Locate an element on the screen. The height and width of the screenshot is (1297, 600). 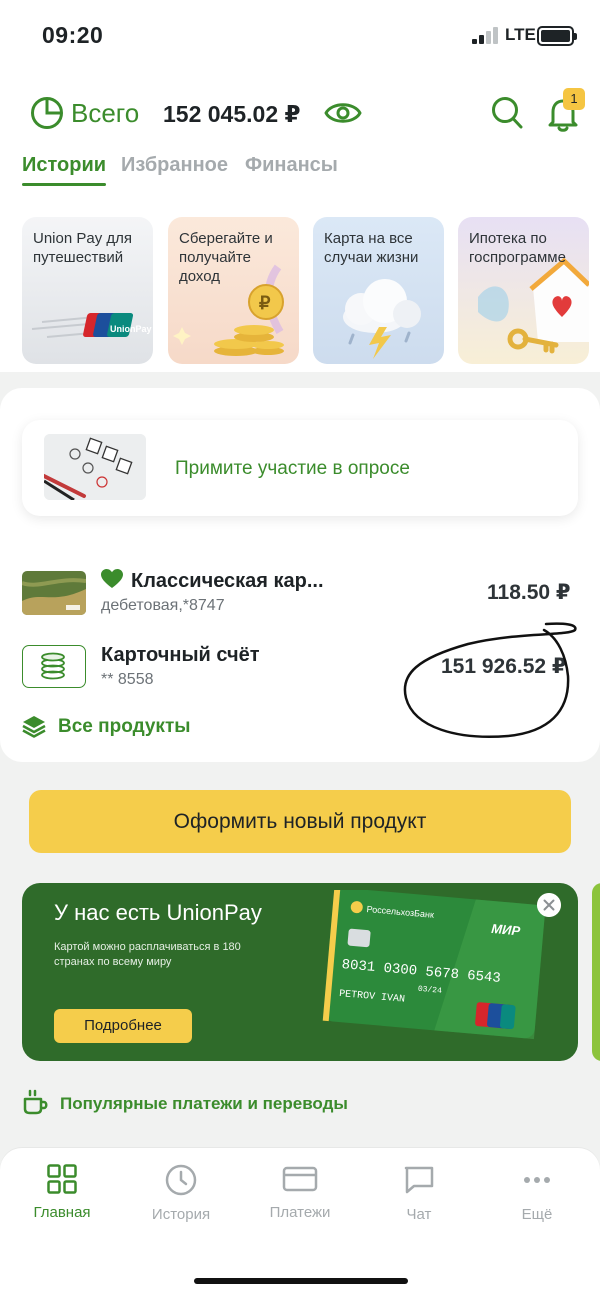
story-title: Сберегайте и получайте доход is located at coordinates (226, 257).